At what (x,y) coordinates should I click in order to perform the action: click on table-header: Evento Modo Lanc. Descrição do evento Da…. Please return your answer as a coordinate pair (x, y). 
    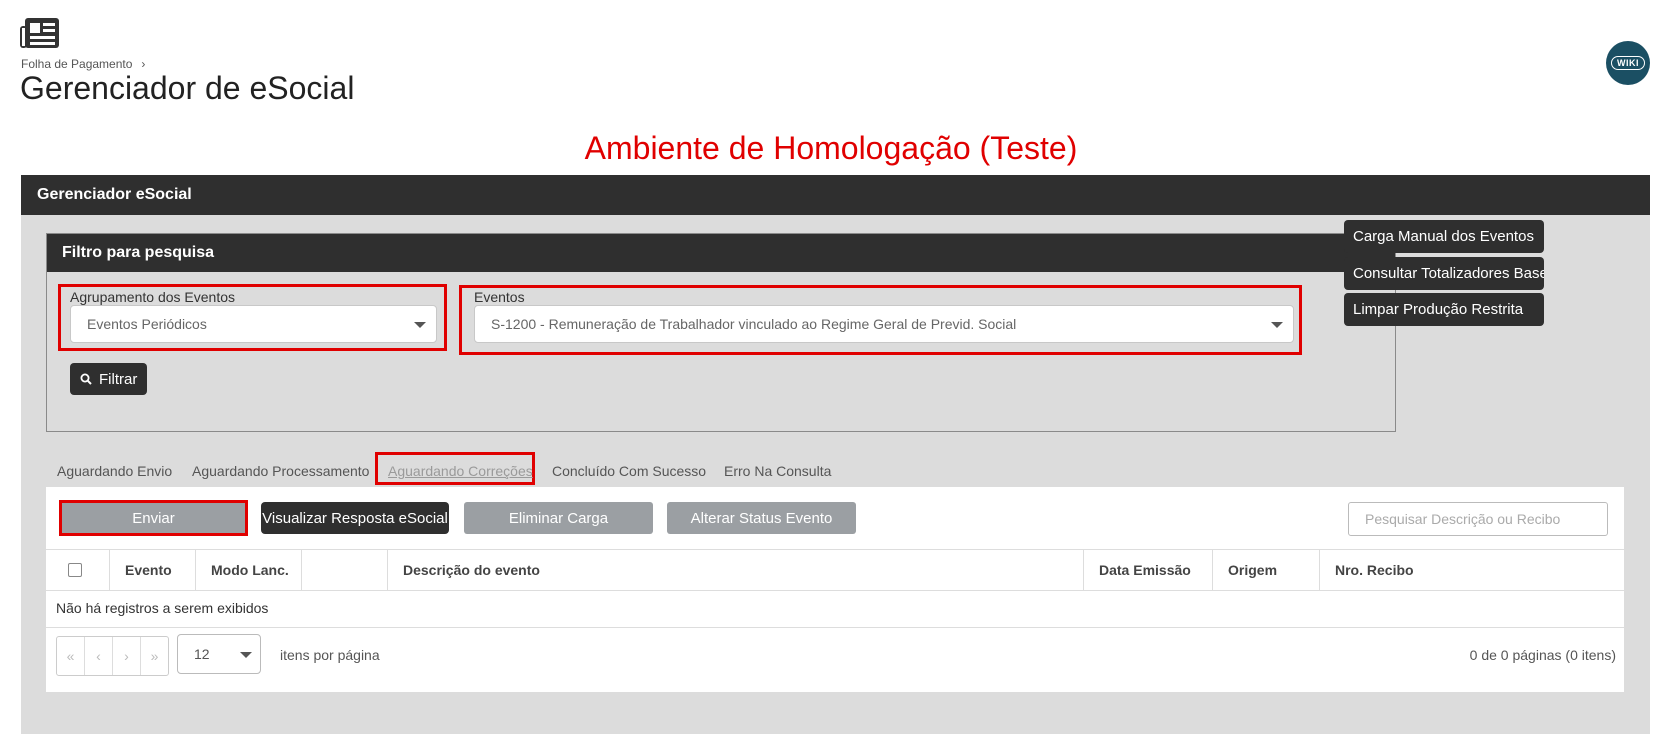
    Looking at the image, I should click on (835, 570).